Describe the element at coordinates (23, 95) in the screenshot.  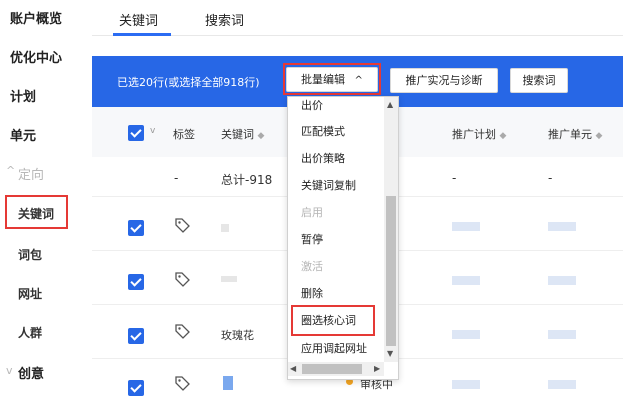
I see `sidebar-item-plan: 计划` at that location.